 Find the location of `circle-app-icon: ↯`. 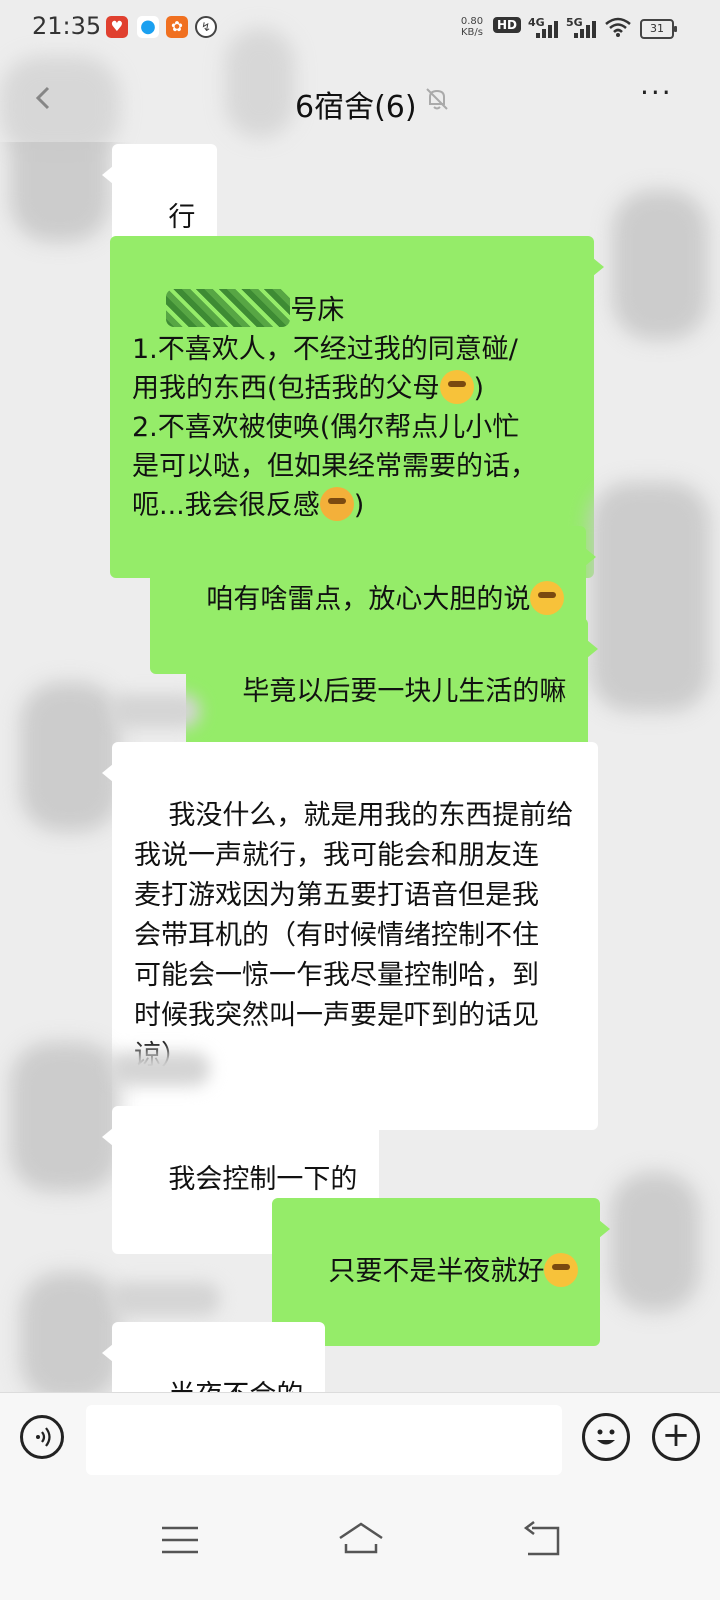

circle-app-icon: ↯ is located at coordinates (206, 27).